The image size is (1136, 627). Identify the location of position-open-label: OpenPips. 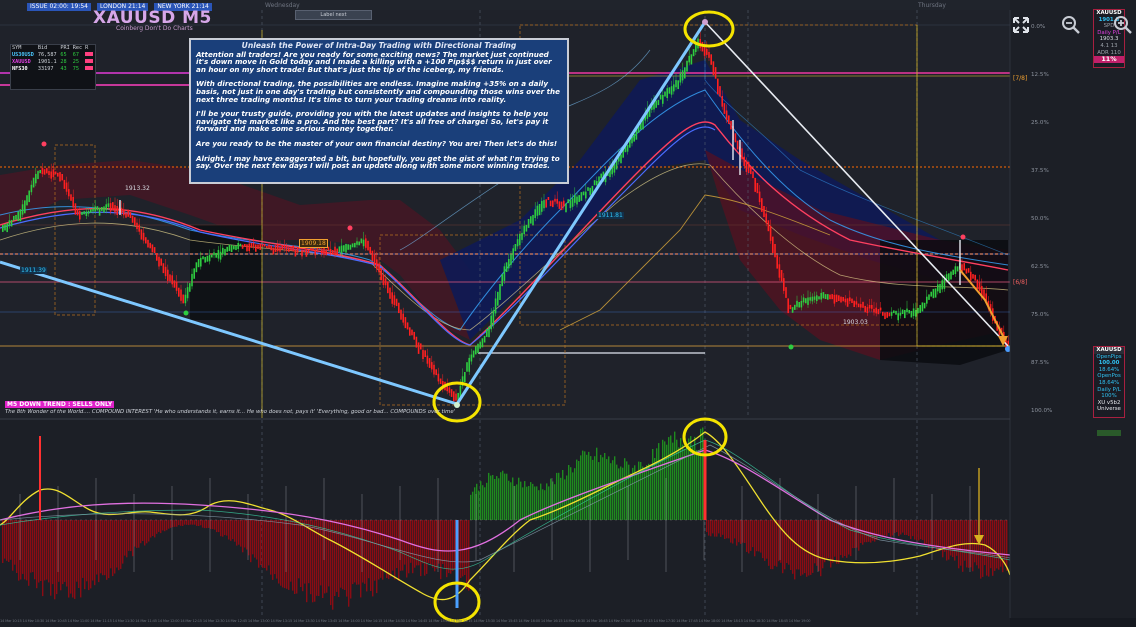
(1109, 356).